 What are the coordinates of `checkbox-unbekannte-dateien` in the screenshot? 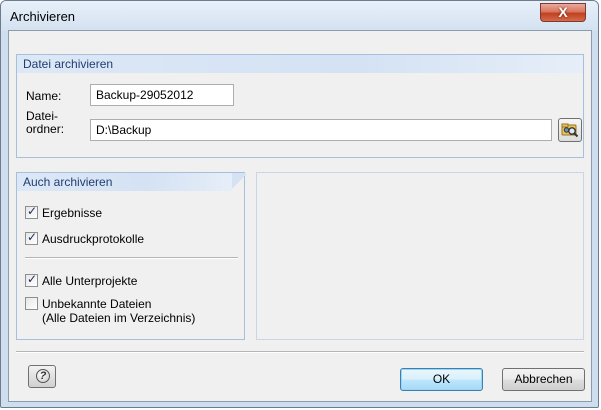 It's located at (31, 303).